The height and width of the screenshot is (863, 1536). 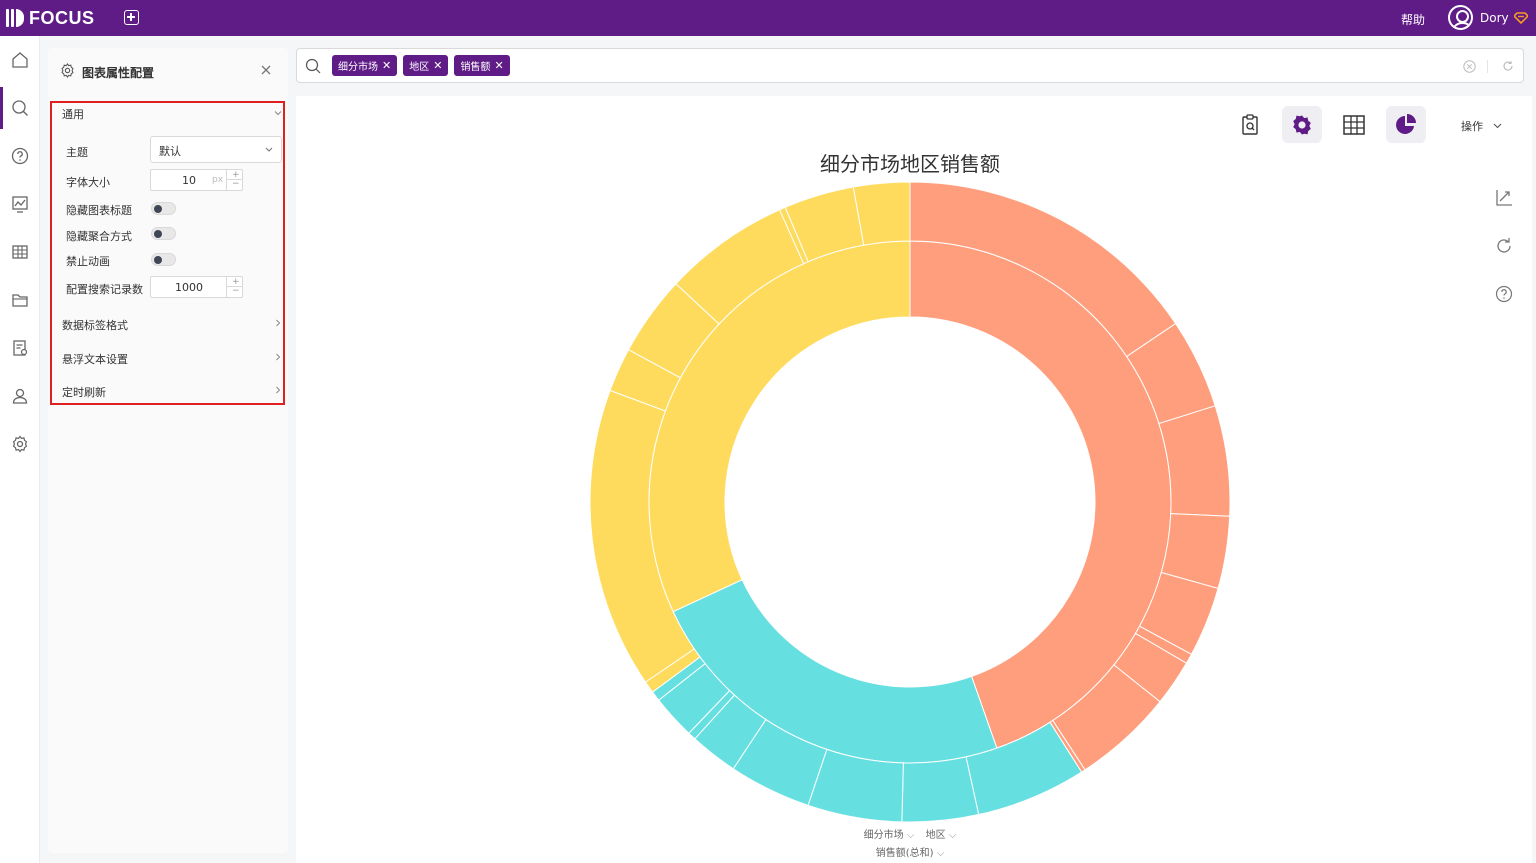 I want to click on search-chips: 细分市场 ✕ 地区 ✕ 销售额 ✕, so click(x=421, y=65).